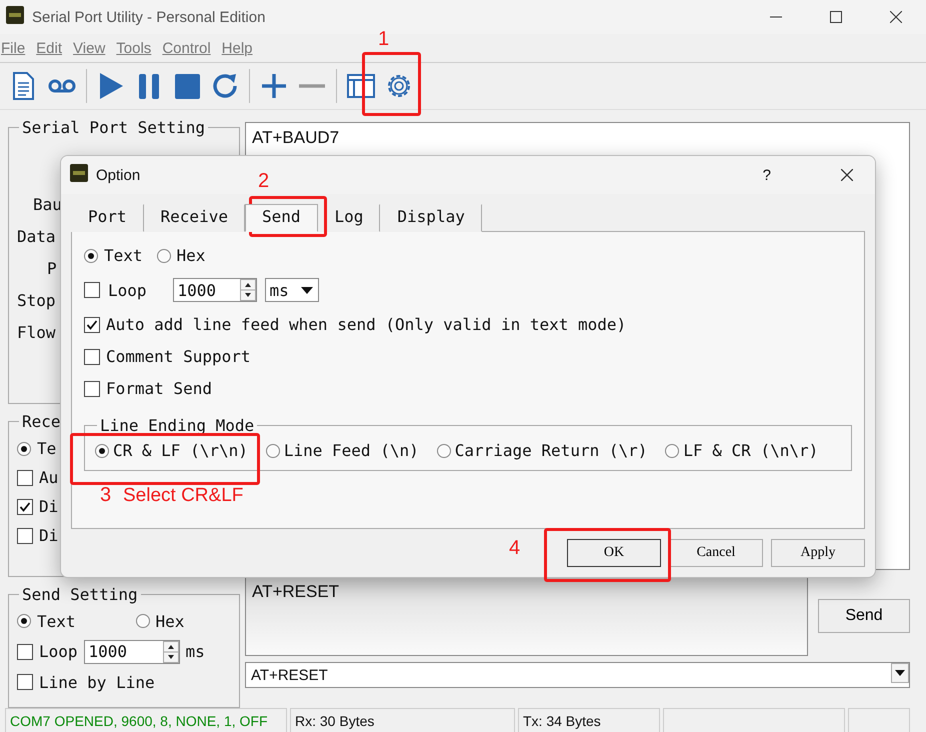 The height and width of the screenshot is (732, 926). What do you see at coordinates (818, 553) in the screenshot?
I see `dialog-button: Apply` at bounding box center [818, 553].